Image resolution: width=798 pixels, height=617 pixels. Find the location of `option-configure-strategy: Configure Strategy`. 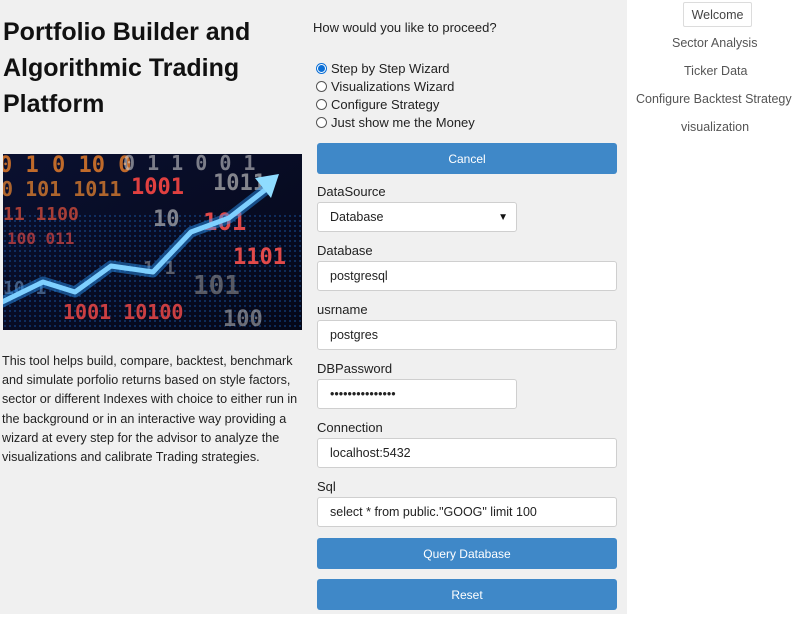

option-configure-strategy: Configure Strategy is located at coordinates (395, 104).